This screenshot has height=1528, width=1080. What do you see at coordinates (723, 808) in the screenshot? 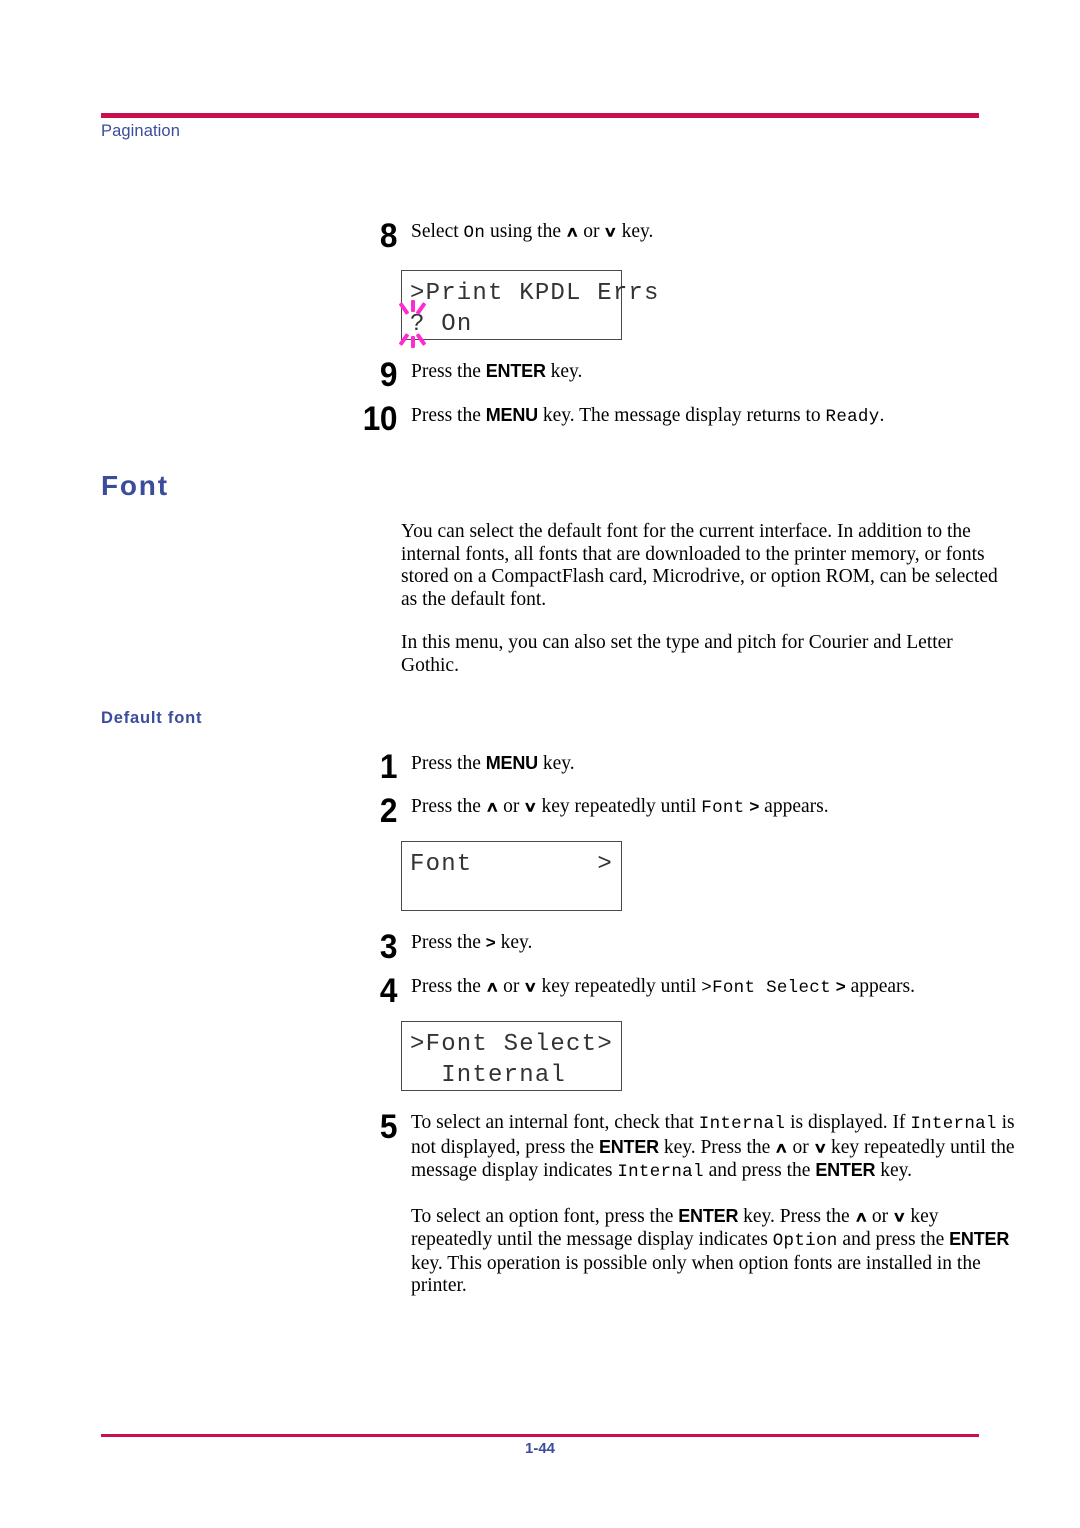
I see `menu-item-font: Font` at bounding box center [723, 808].